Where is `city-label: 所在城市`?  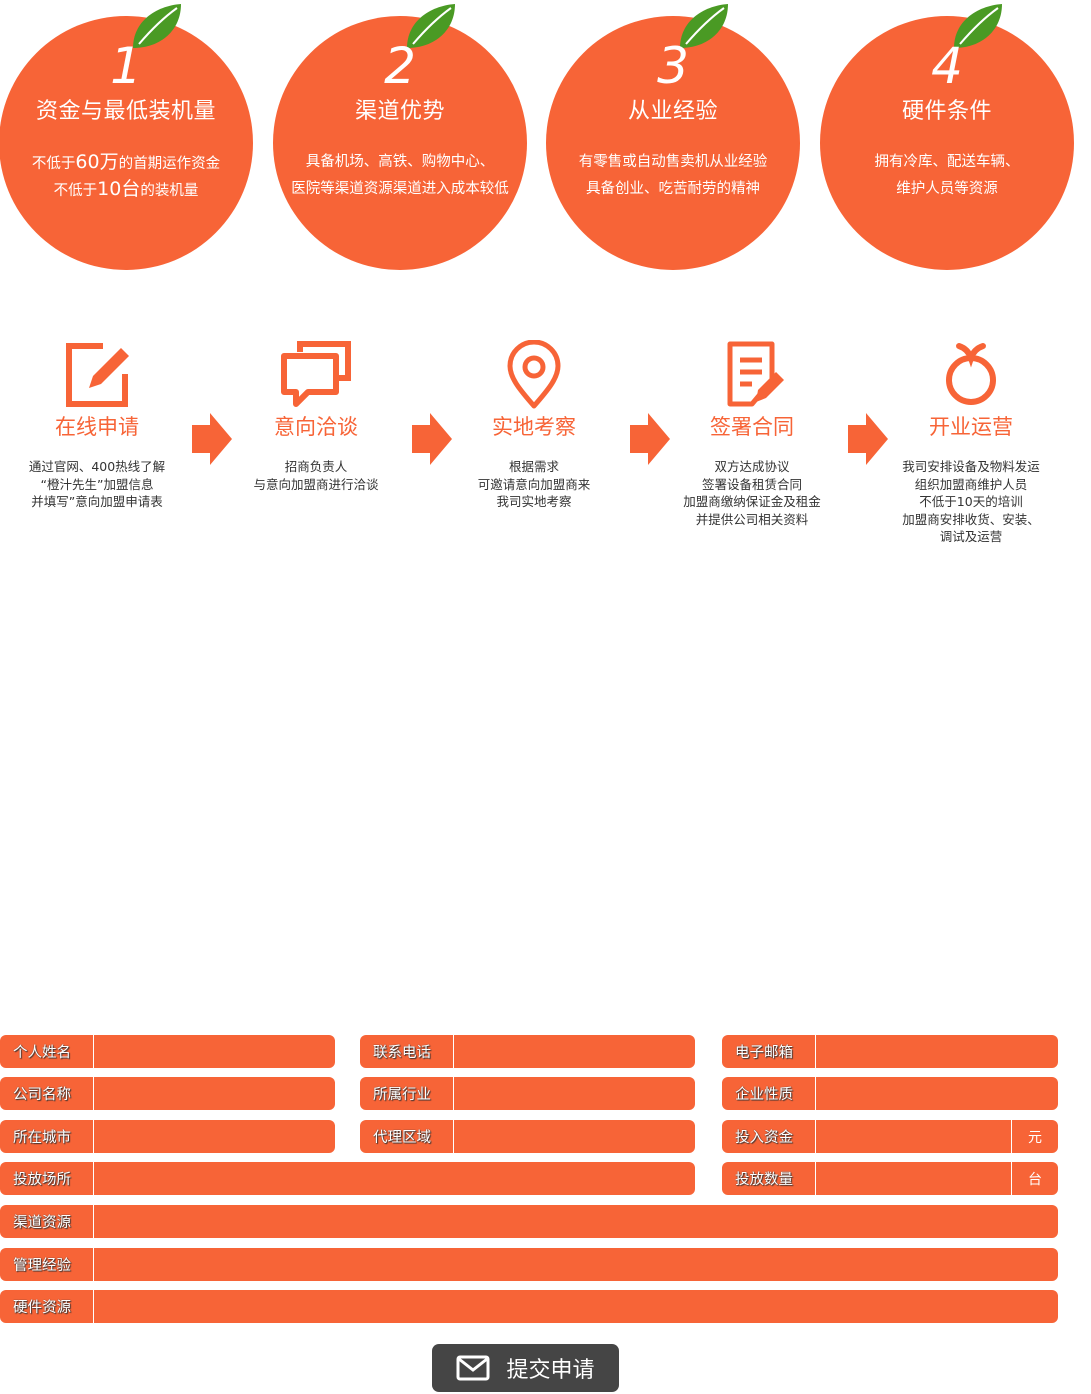
city-label: 所在城市 is located at coordinates (47, 1136).